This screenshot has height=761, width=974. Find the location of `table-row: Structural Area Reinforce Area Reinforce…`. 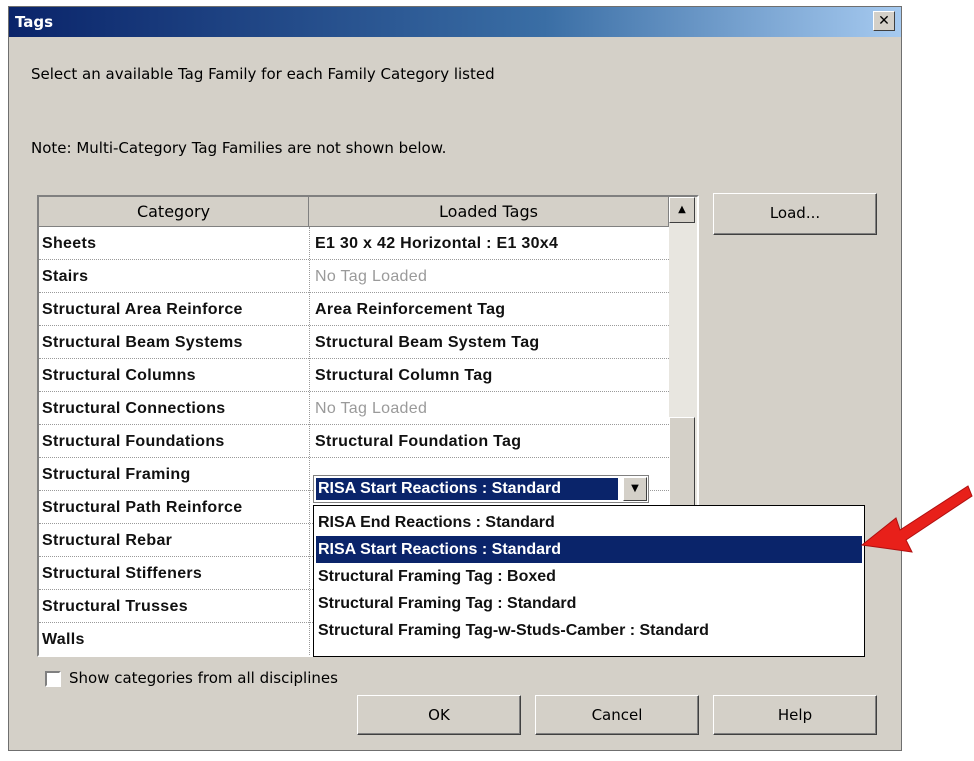

table-row: Structural Area Reinforce Area Reinforce… is located at coordinates (354, 309).